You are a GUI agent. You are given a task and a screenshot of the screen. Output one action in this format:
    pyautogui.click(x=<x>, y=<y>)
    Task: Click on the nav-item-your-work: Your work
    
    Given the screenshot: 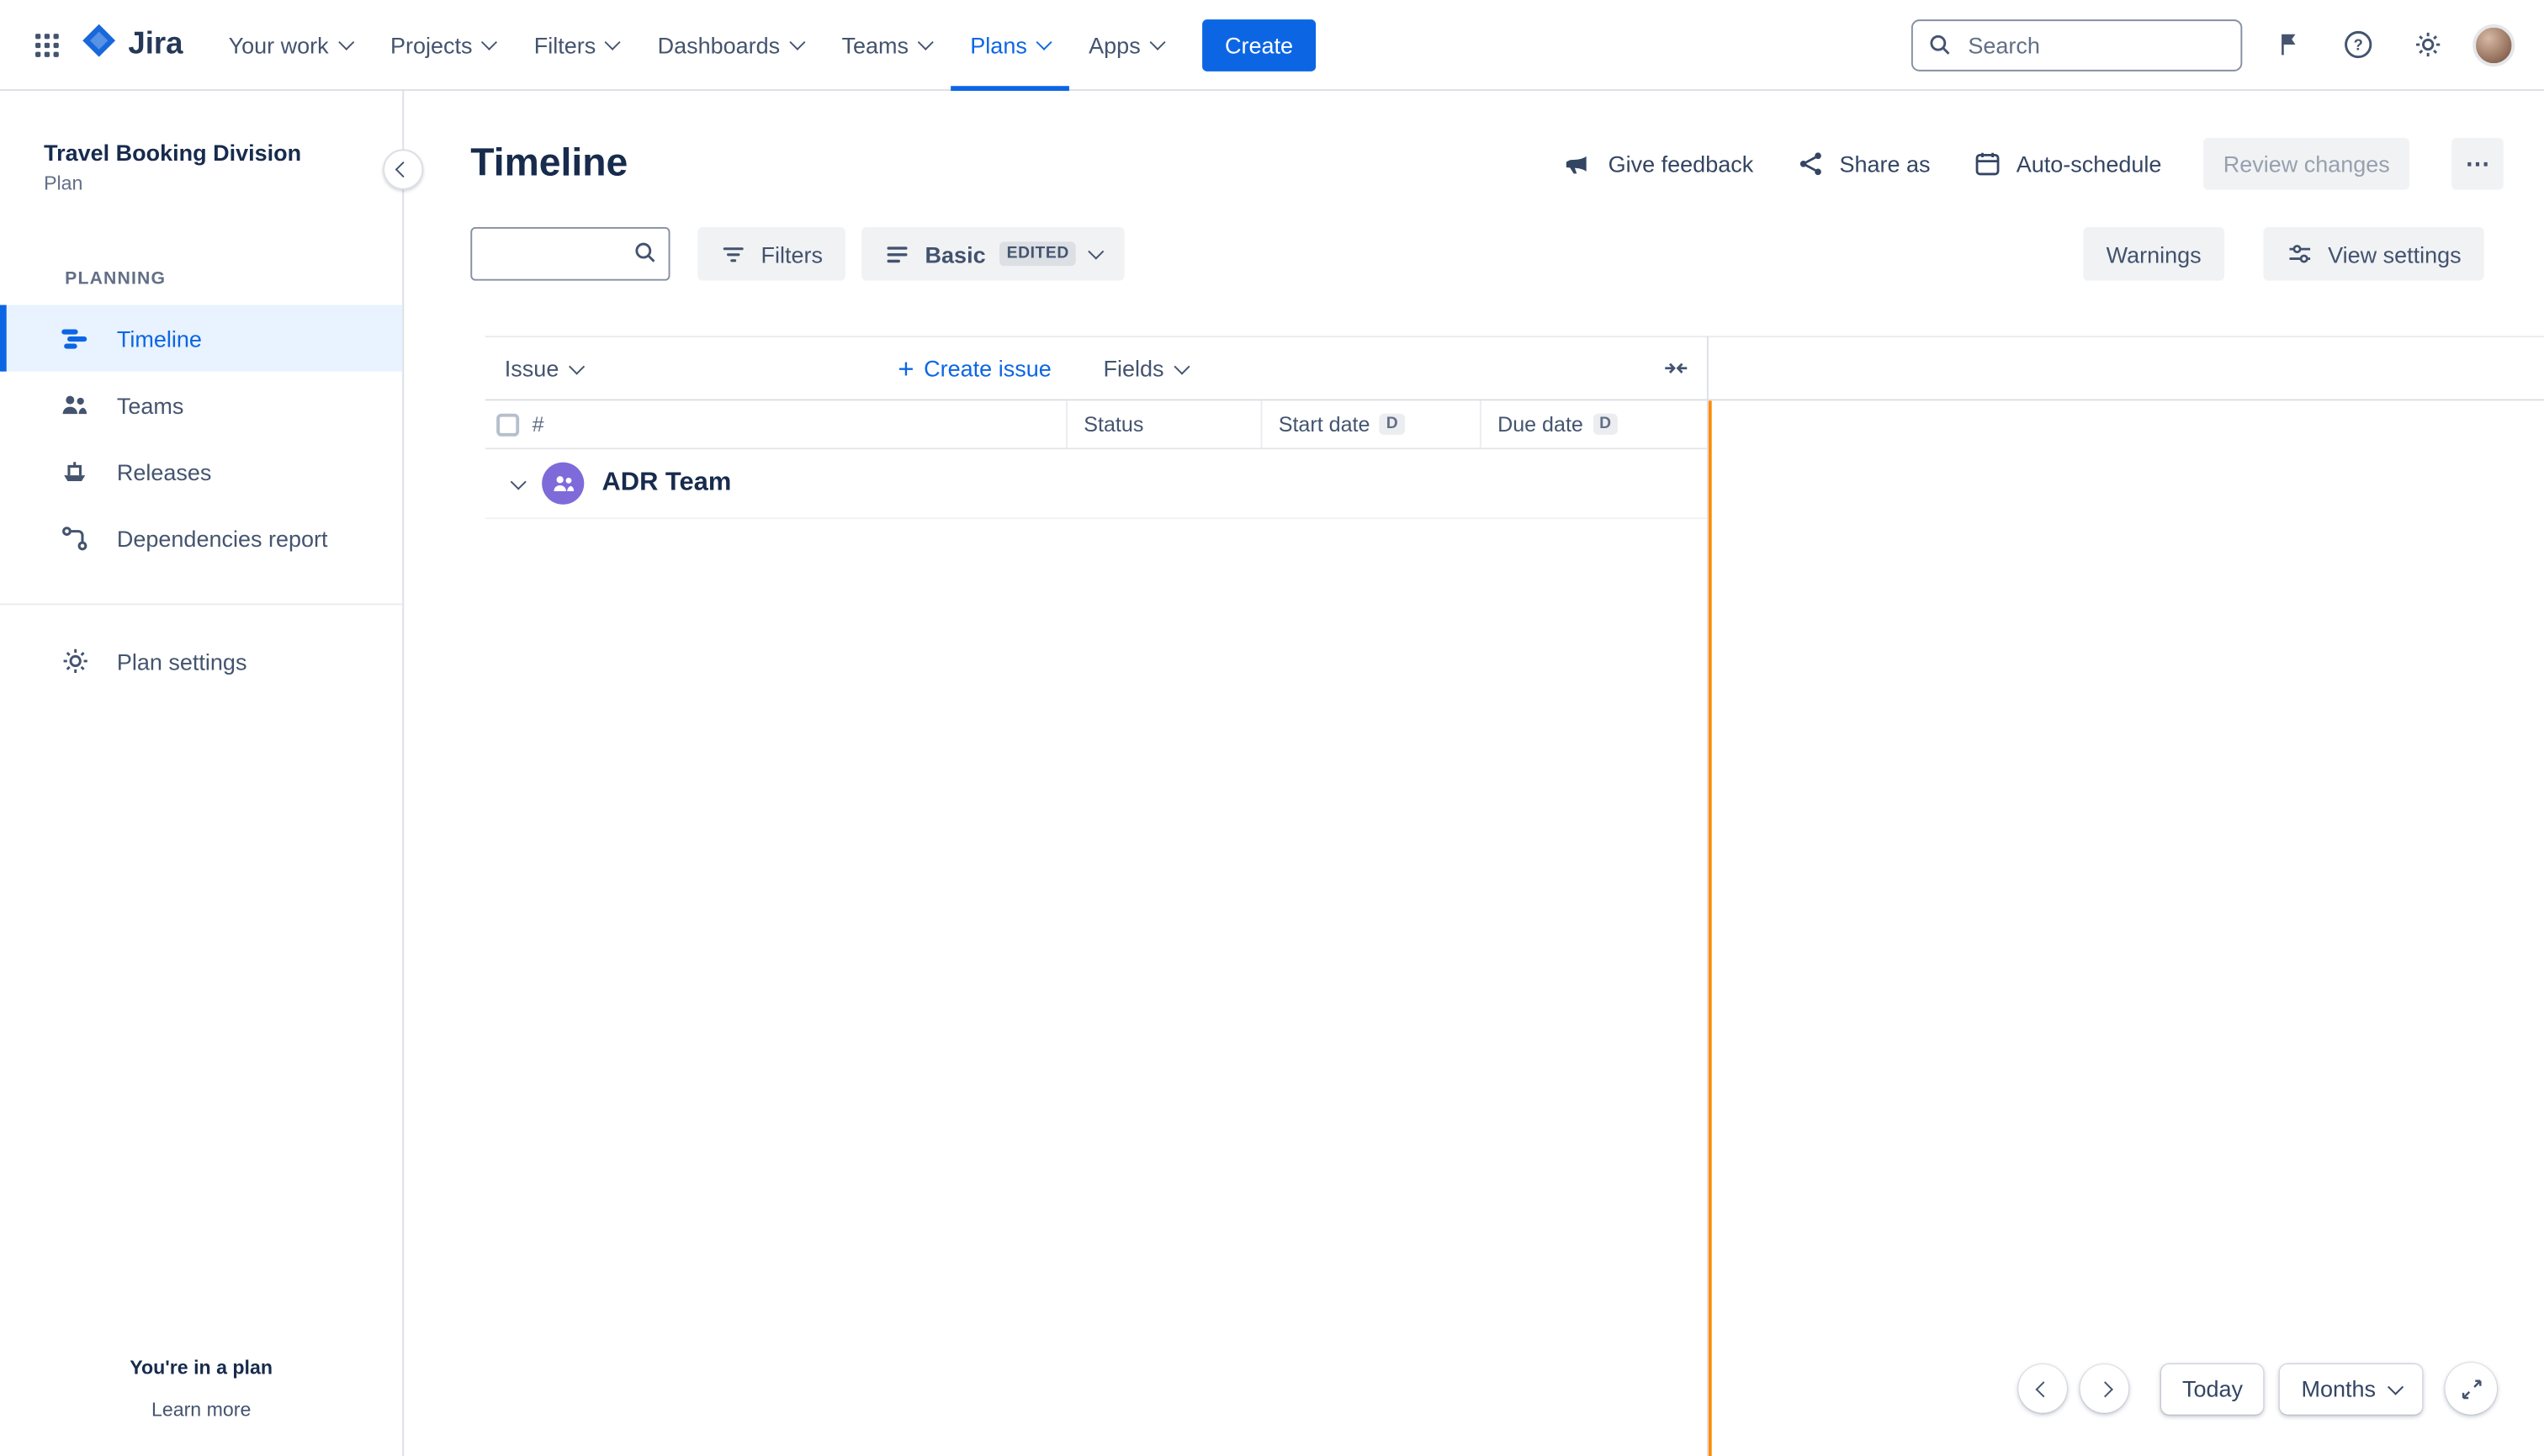 What is the action you would take?
    pyautogui.click(x=289, y=45)
    